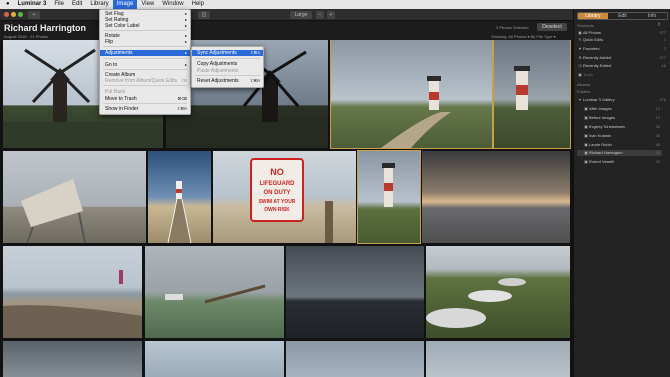  Describe the element at coordinates (583, 84) in the screenshot. I see `albums-heading: Albums` at that location.